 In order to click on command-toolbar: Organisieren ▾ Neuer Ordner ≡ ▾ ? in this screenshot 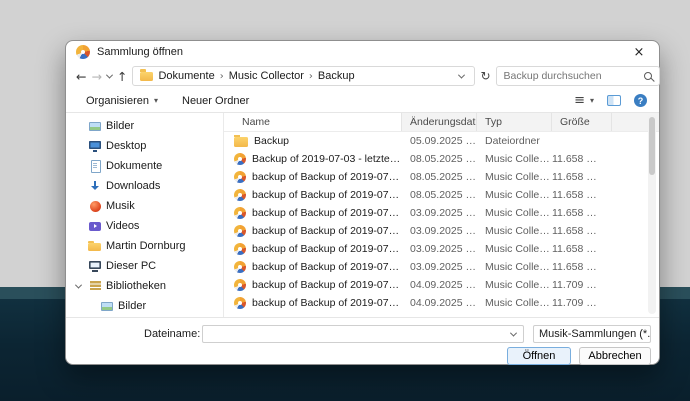, I will do `click(362, 101)`.